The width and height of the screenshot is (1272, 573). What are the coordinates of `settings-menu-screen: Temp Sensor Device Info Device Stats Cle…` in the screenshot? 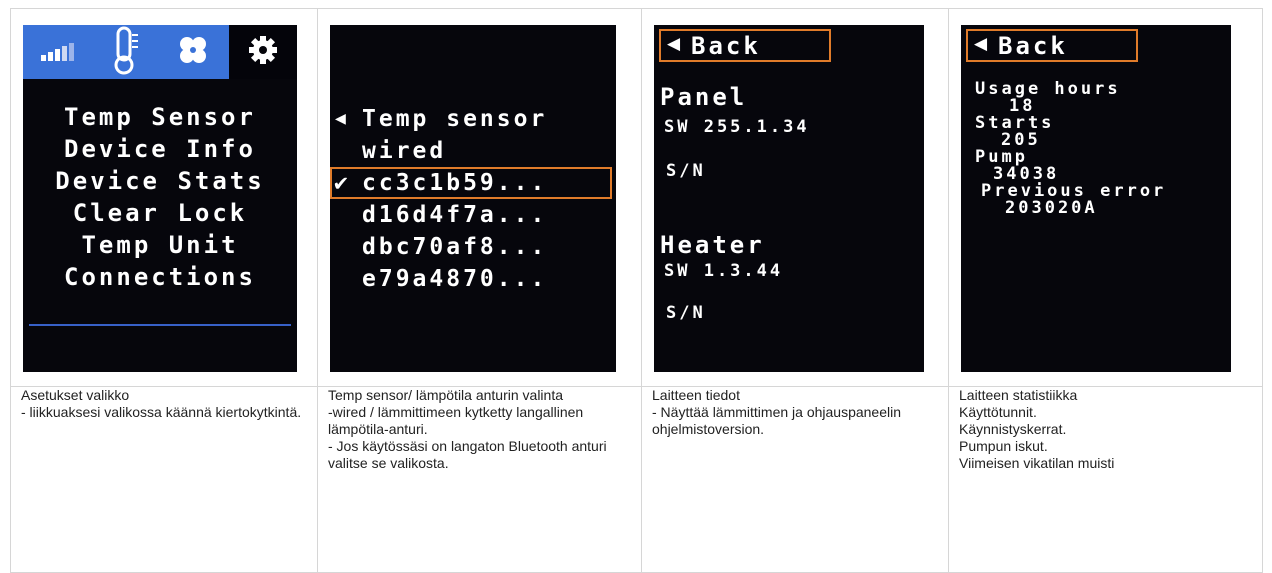 It's located at (160, 198).